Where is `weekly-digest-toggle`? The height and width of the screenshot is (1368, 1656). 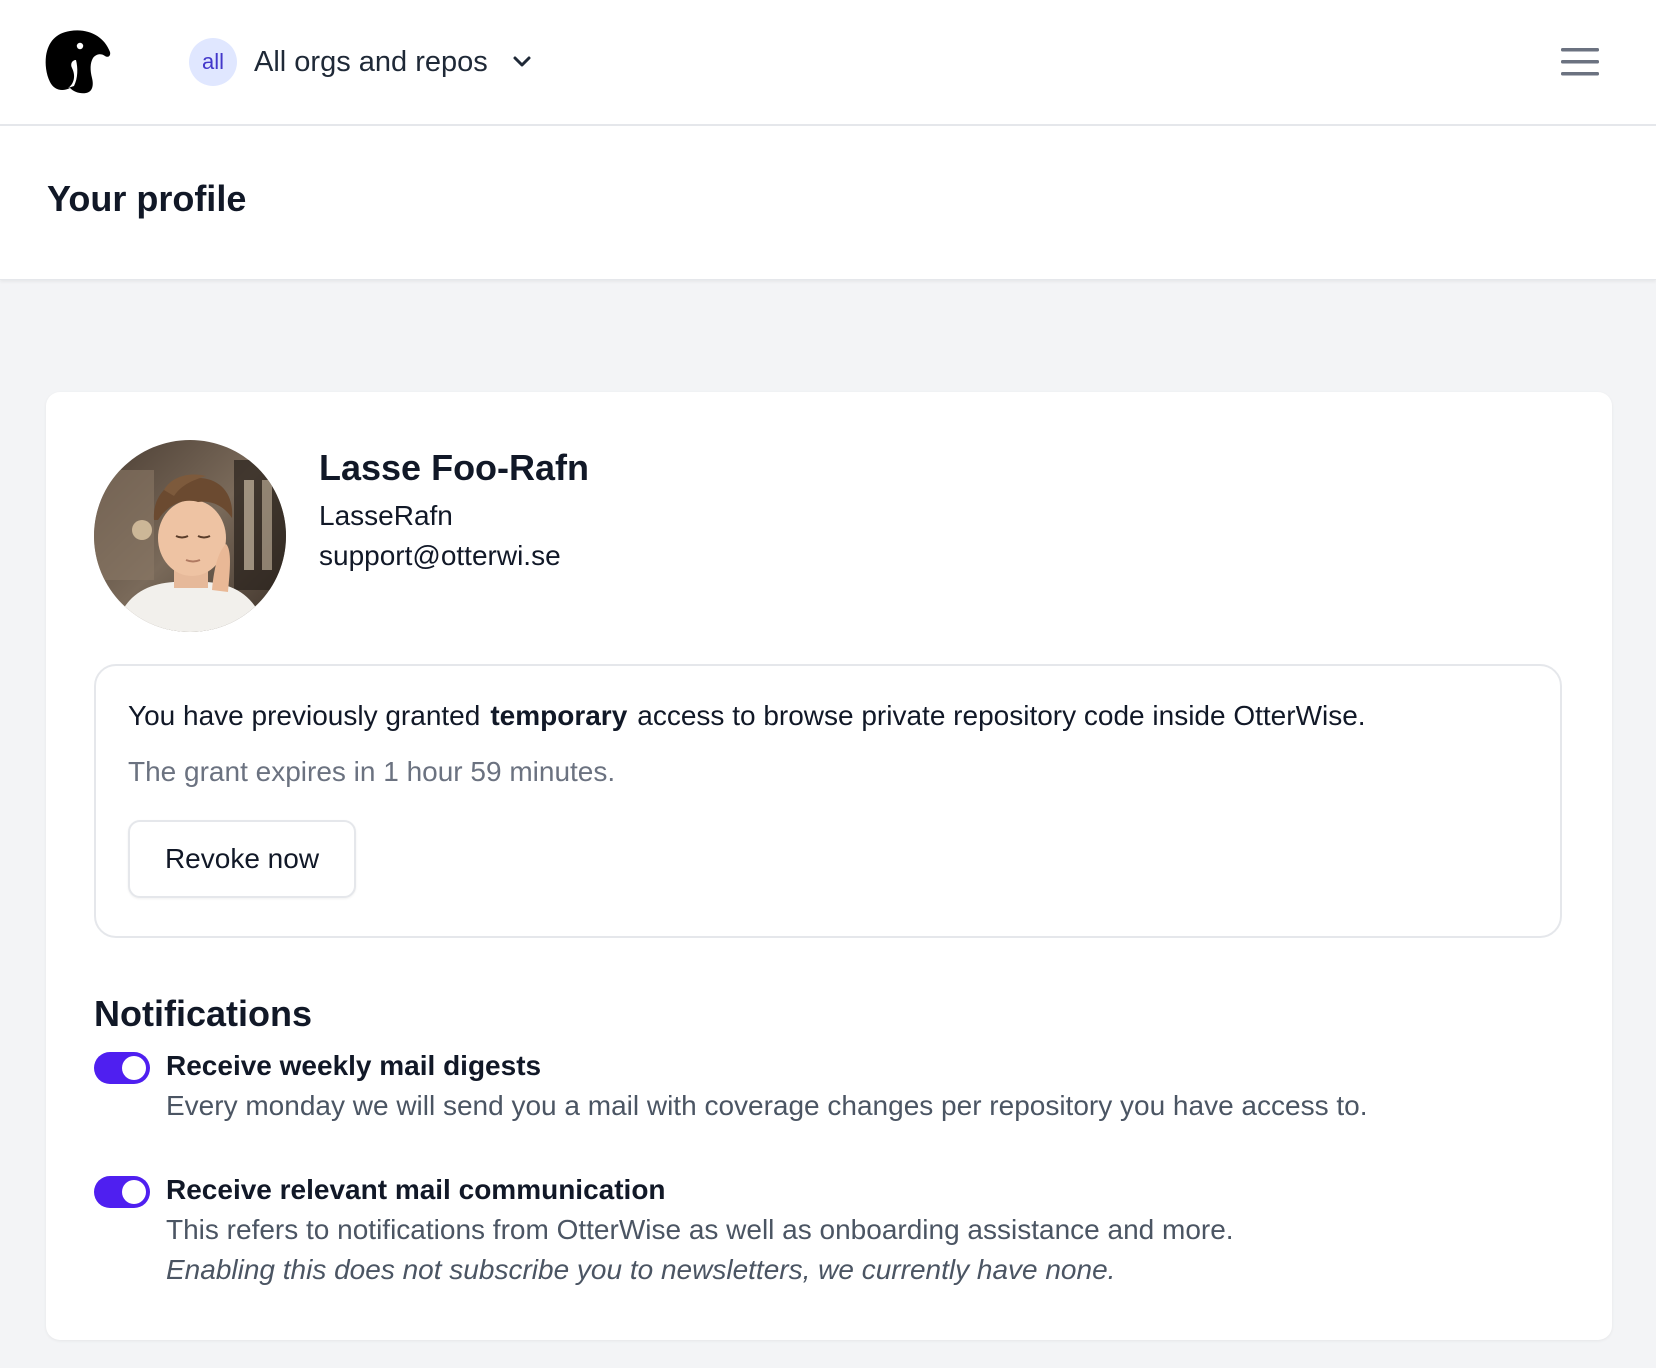 weekly-digest-toggle is located at coordinates (122, 1068).